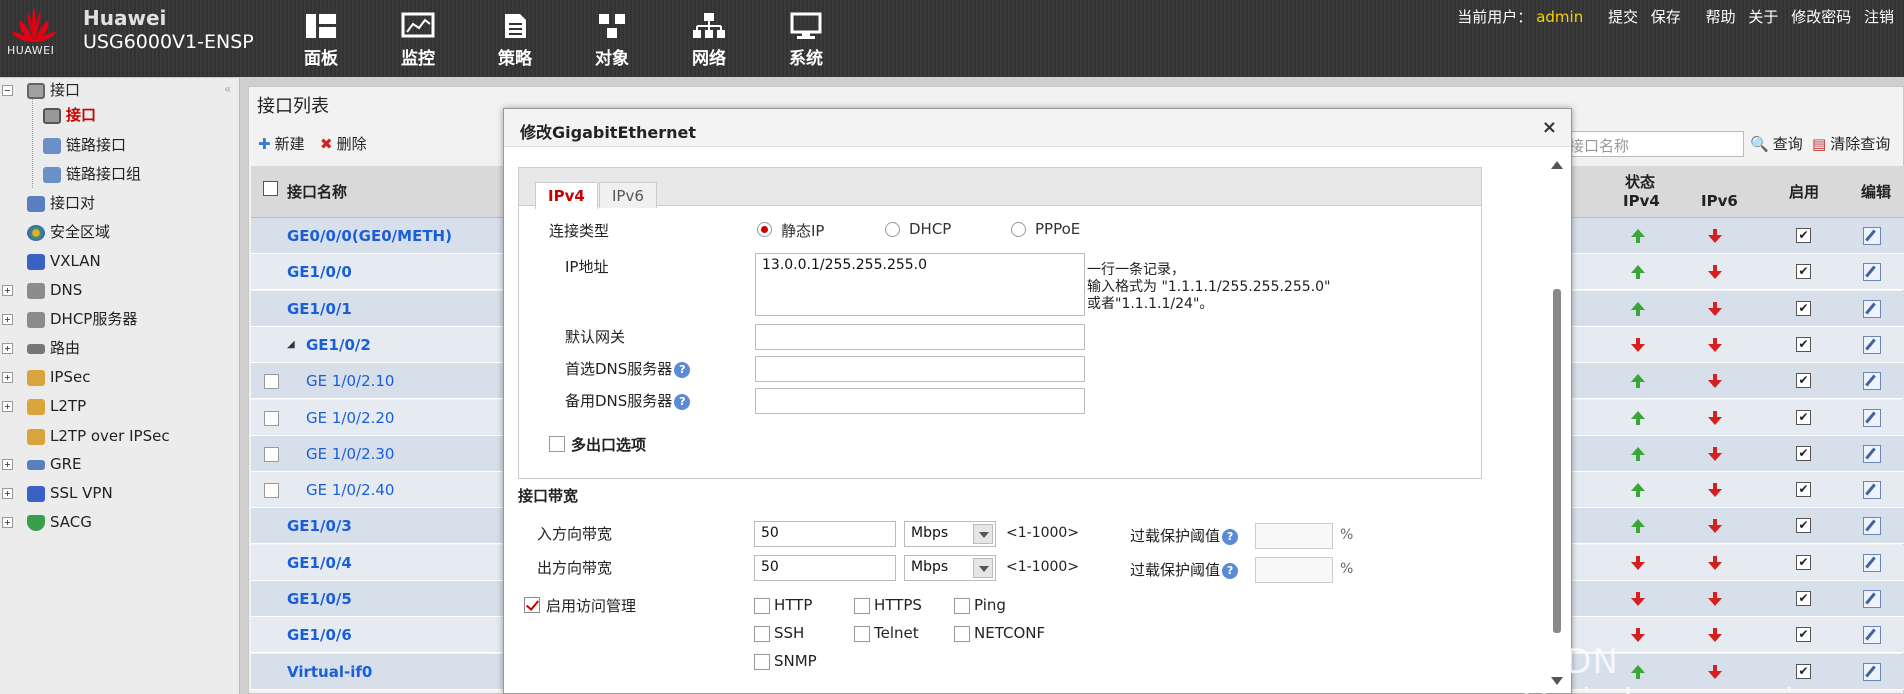 This screenshot has height=694, width=1904. Describe the element at coordinates (762, 662) in the screenshot. I see `snmp-checkbox` at that location.